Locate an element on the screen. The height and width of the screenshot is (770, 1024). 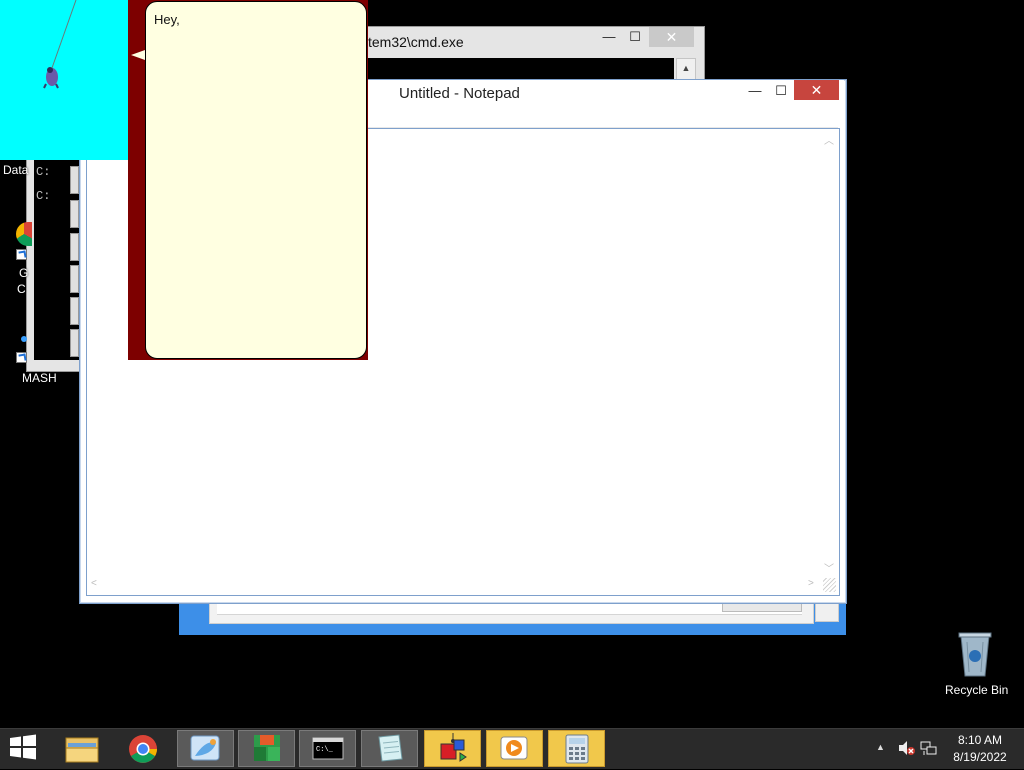
agent-character-pane is located at coordinates (64, 80).